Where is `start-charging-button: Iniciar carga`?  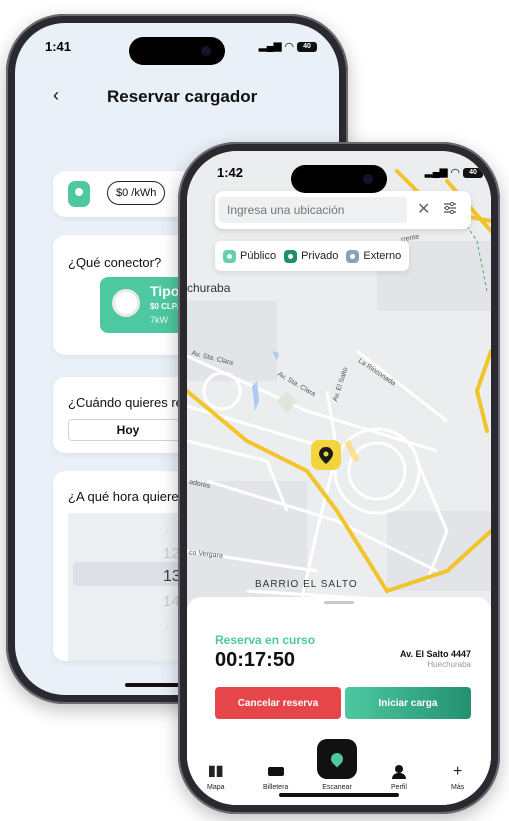 start-charging-button: Iniciar carga is located at coordinates (408, 703).